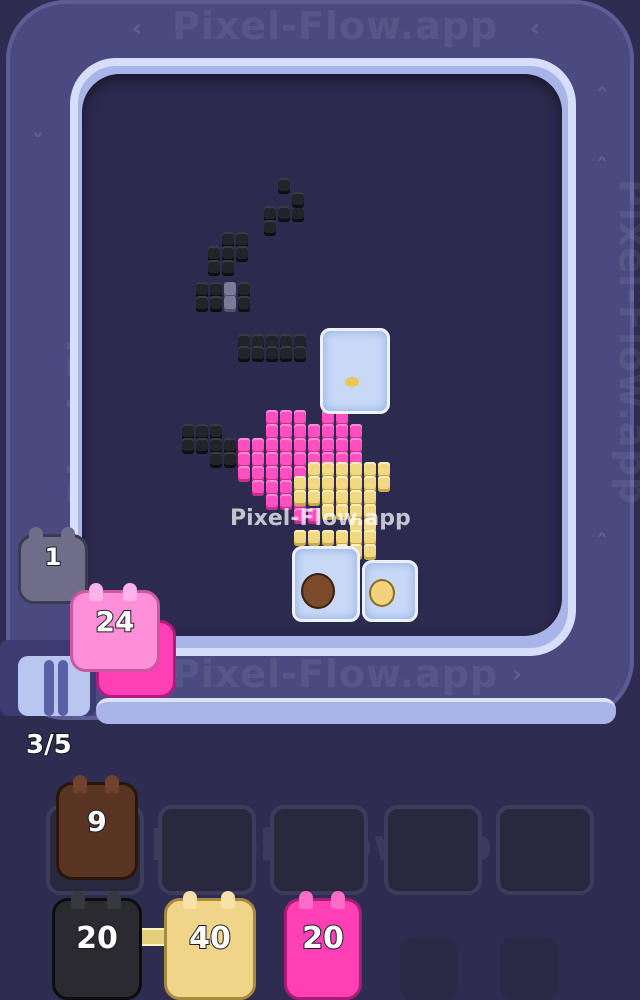  I want to click on coffee-bean-icon, so click(318, 591).